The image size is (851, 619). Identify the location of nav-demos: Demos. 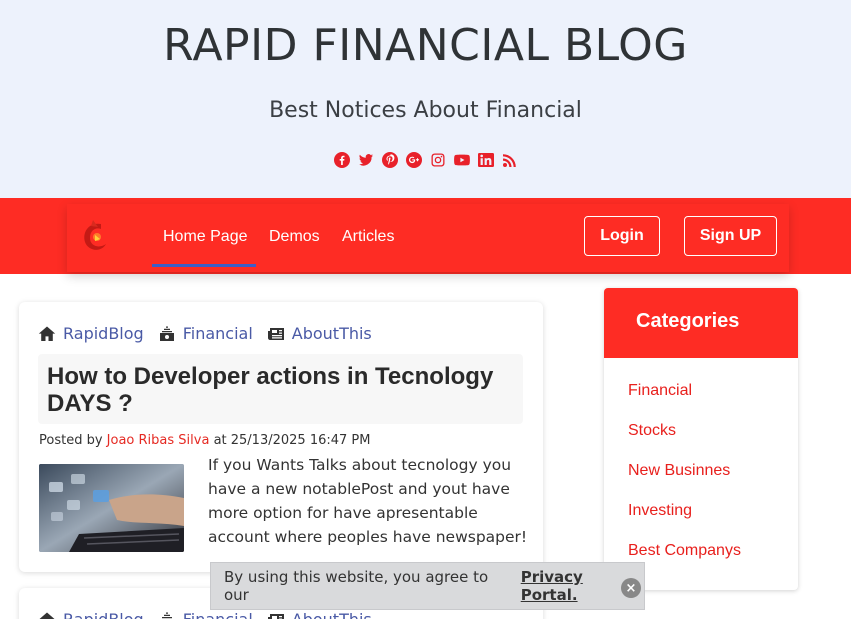
(294, 237).